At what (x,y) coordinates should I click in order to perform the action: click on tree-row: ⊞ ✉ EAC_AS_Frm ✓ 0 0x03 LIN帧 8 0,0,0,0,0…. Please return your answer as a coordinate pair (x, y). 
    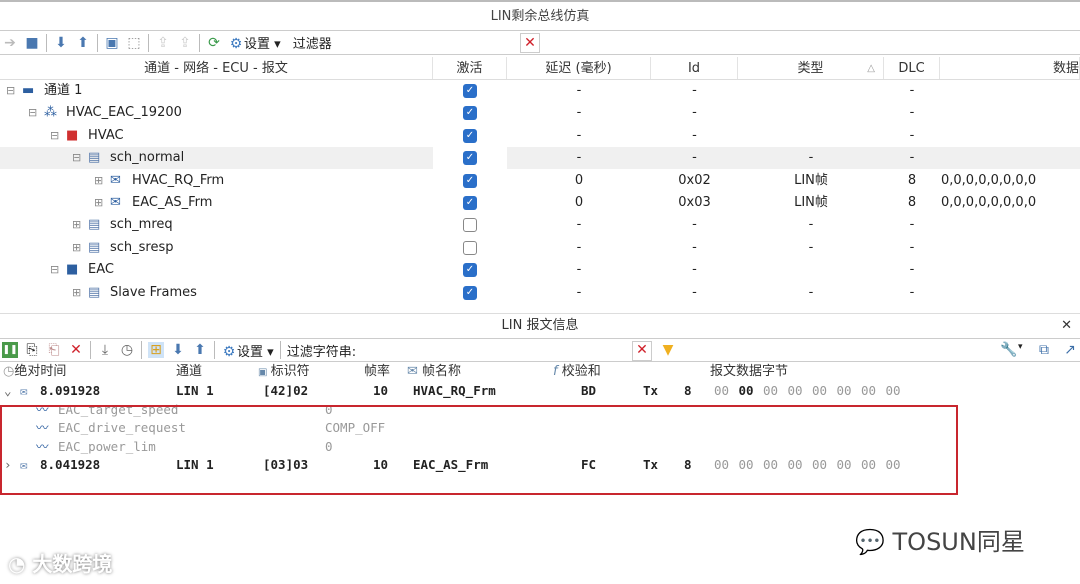
    Looking at the image, I should click on (540, 203).